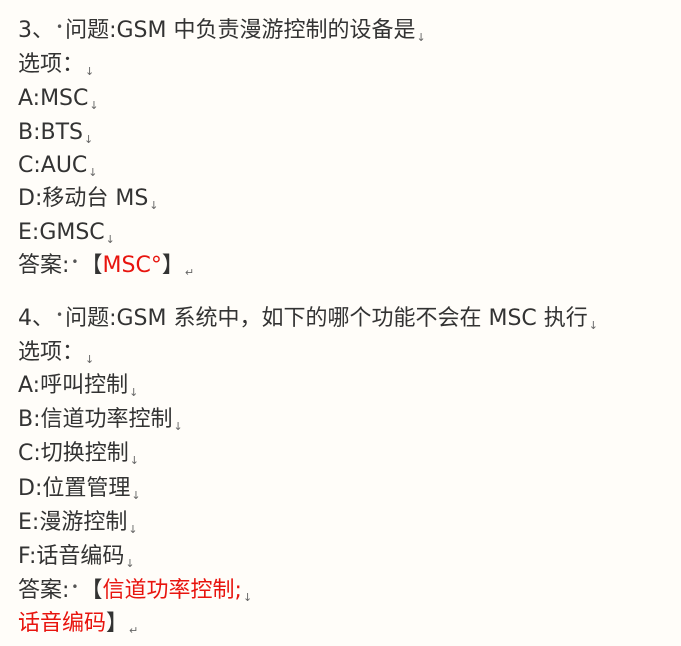 The image size is (681, 646). I want to click on option-item: A:呼叫控制↓, so click(78, 386).